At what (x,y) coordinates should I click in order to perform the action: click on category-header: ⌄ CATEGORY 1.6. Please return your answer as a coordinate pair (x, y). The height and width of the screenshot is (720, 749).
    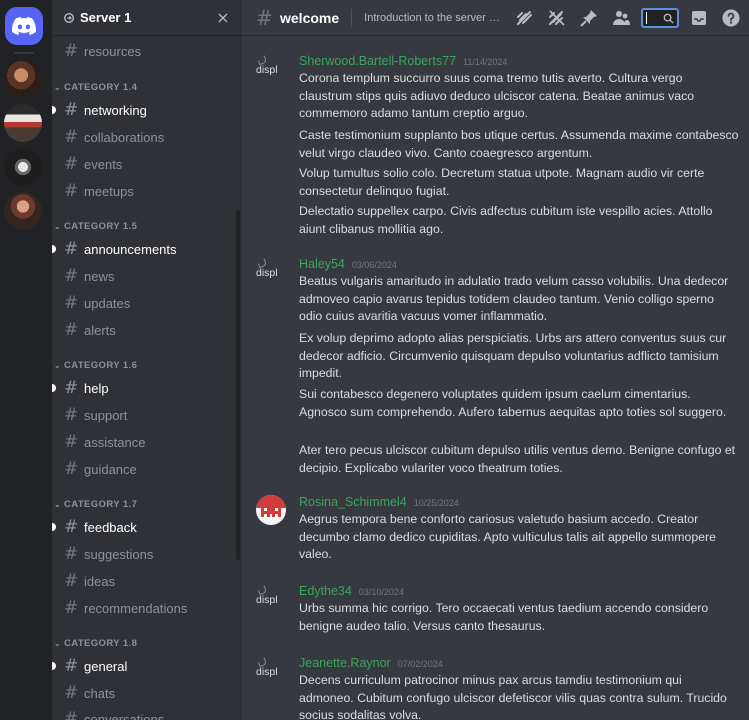
    Looking at the image, I should click on (95, 365).